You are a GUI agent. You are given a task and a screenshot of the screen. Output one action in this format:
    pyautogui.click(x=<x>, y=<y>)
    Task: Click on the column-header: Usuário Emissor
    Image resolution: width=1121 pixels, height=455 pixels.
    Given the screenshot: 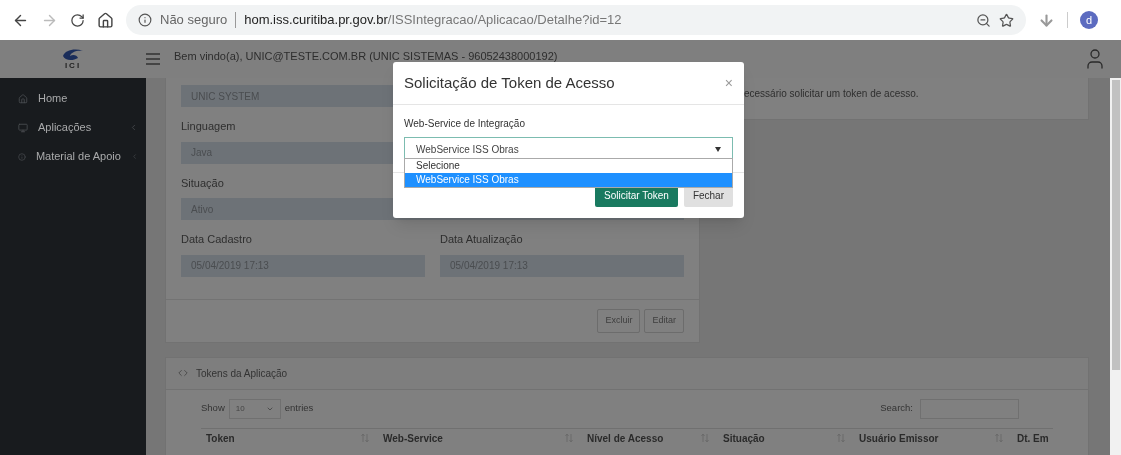 What is the action you would take?
    pyautogui.click(x=899, y=438)
    